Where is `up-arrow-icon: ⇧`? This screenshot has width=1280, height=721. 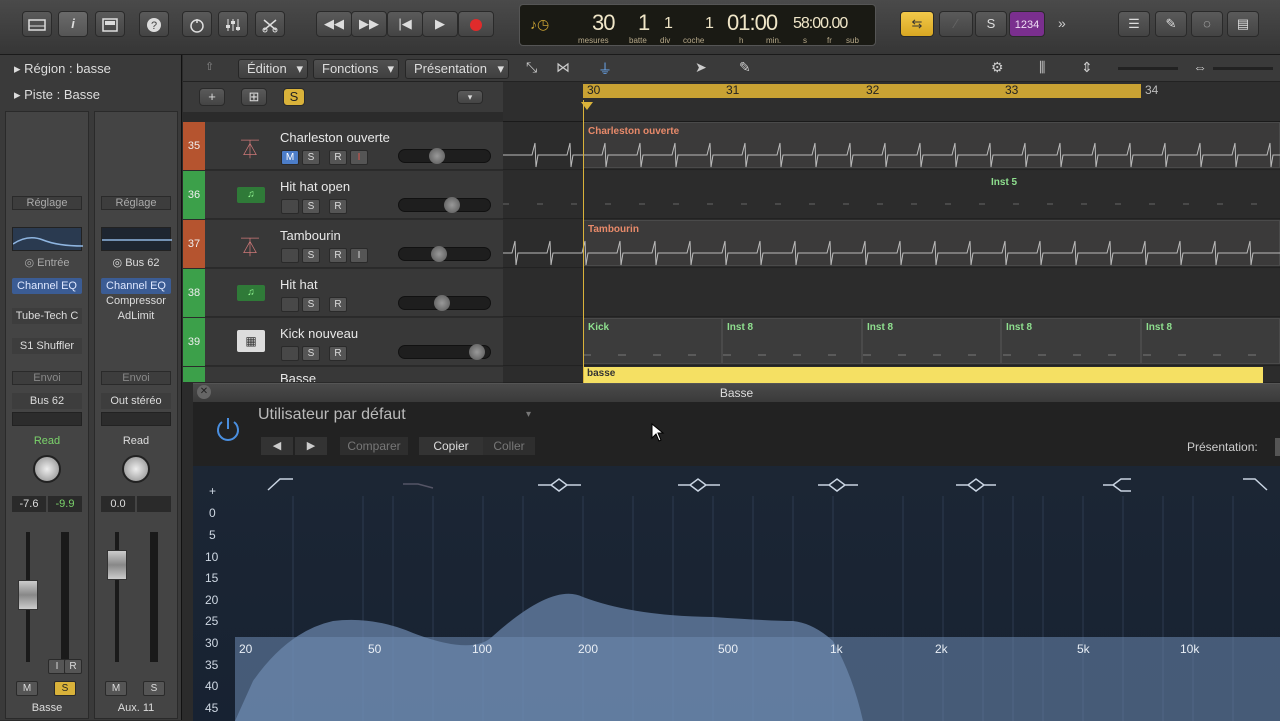
up-arrow-icon: ⇧ is located at coordinates (209, 66).